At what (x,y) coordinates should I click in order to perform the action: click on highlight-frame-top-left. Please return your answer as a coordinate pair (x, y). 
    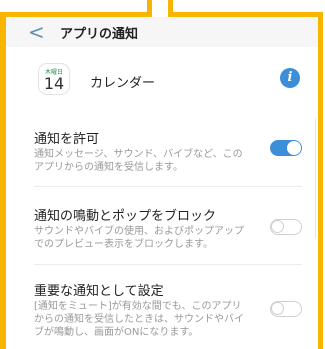
    Looking at the image, I should click on (73, 14).